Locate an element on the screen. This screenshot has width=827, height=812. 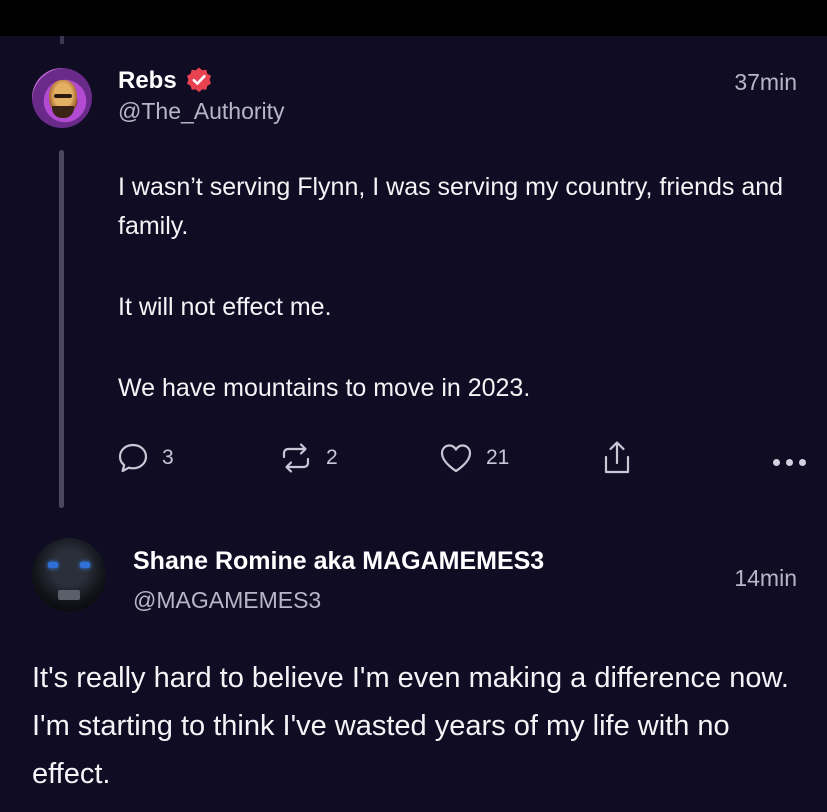
reply-button: 3 is located at coordinates (145, 458).